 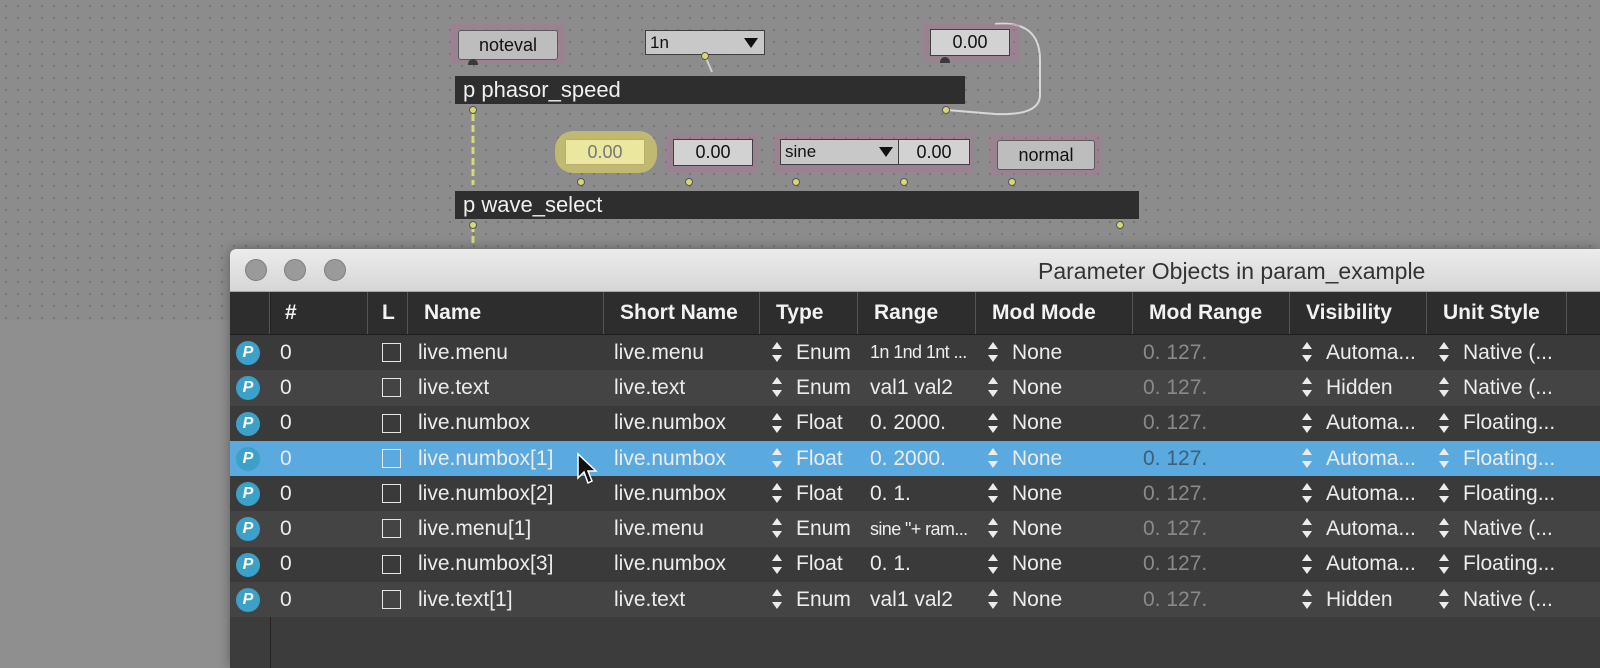 What do you see at coordinates (256, 270) in the screenshot?
I see `close-window-button` at bounding box center [256, 270].